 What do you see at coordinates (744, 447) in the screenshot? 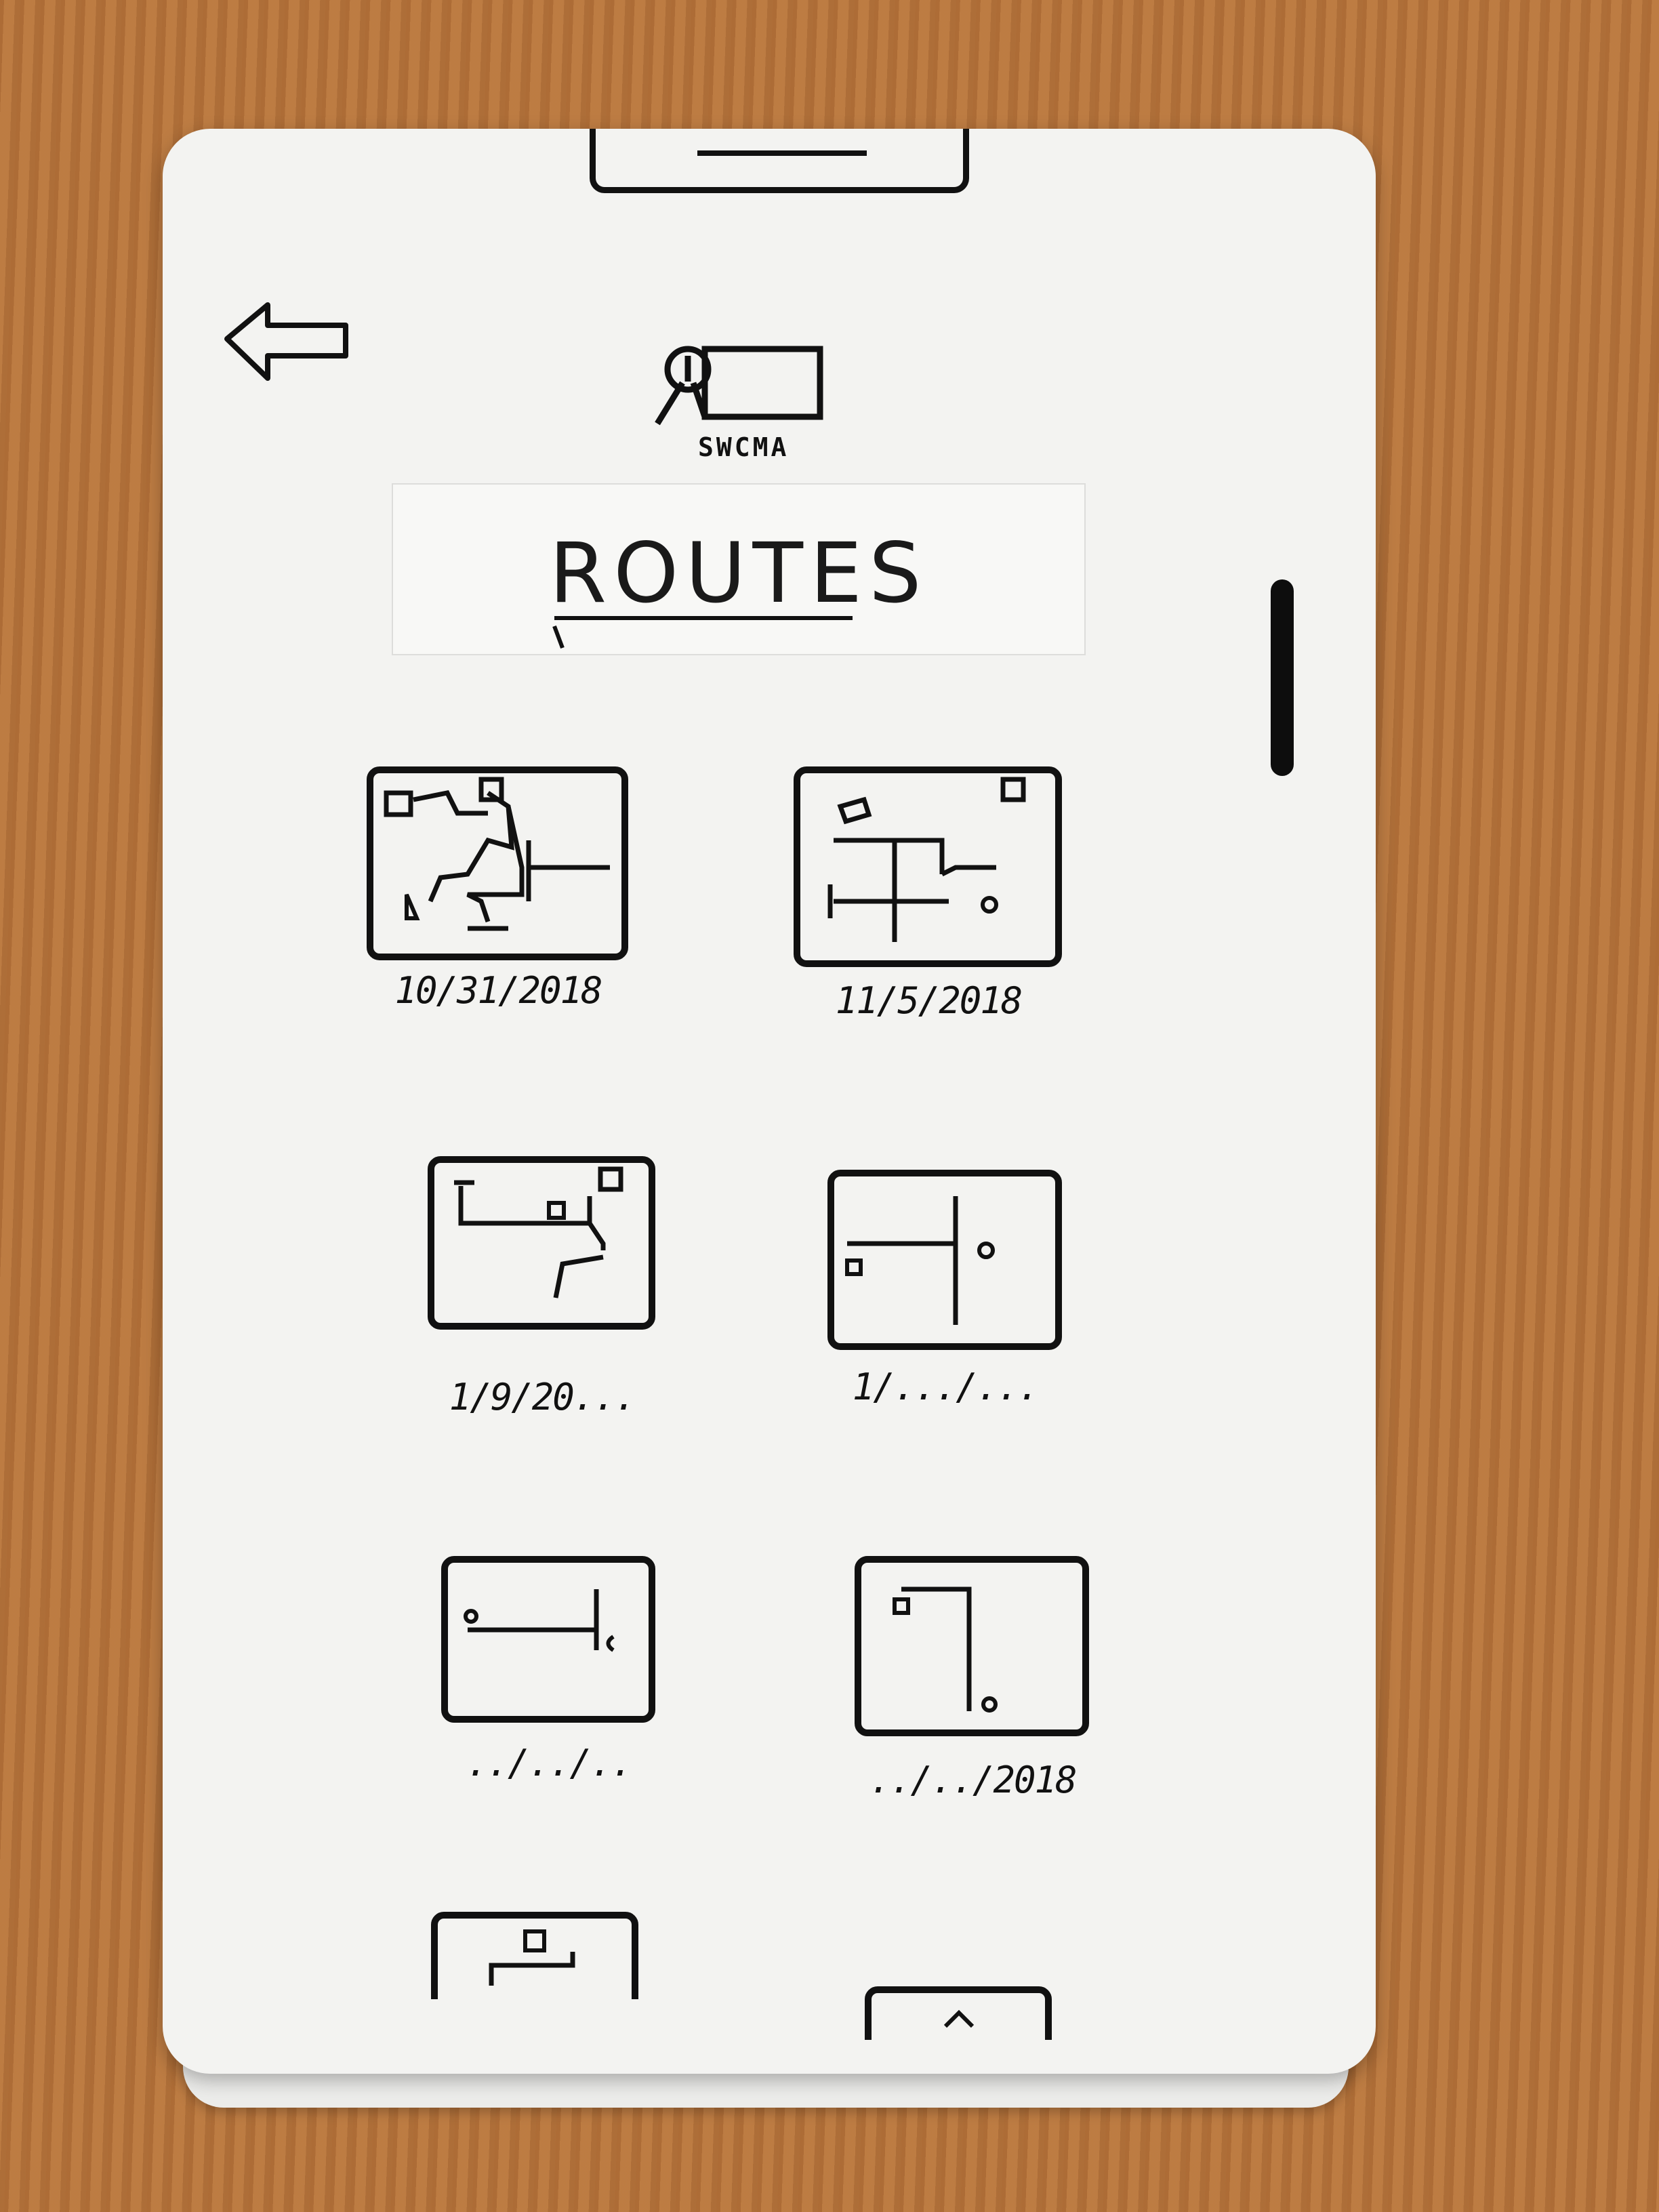
I see `logo-text: SWCMA` at bounding box center [744, 447].